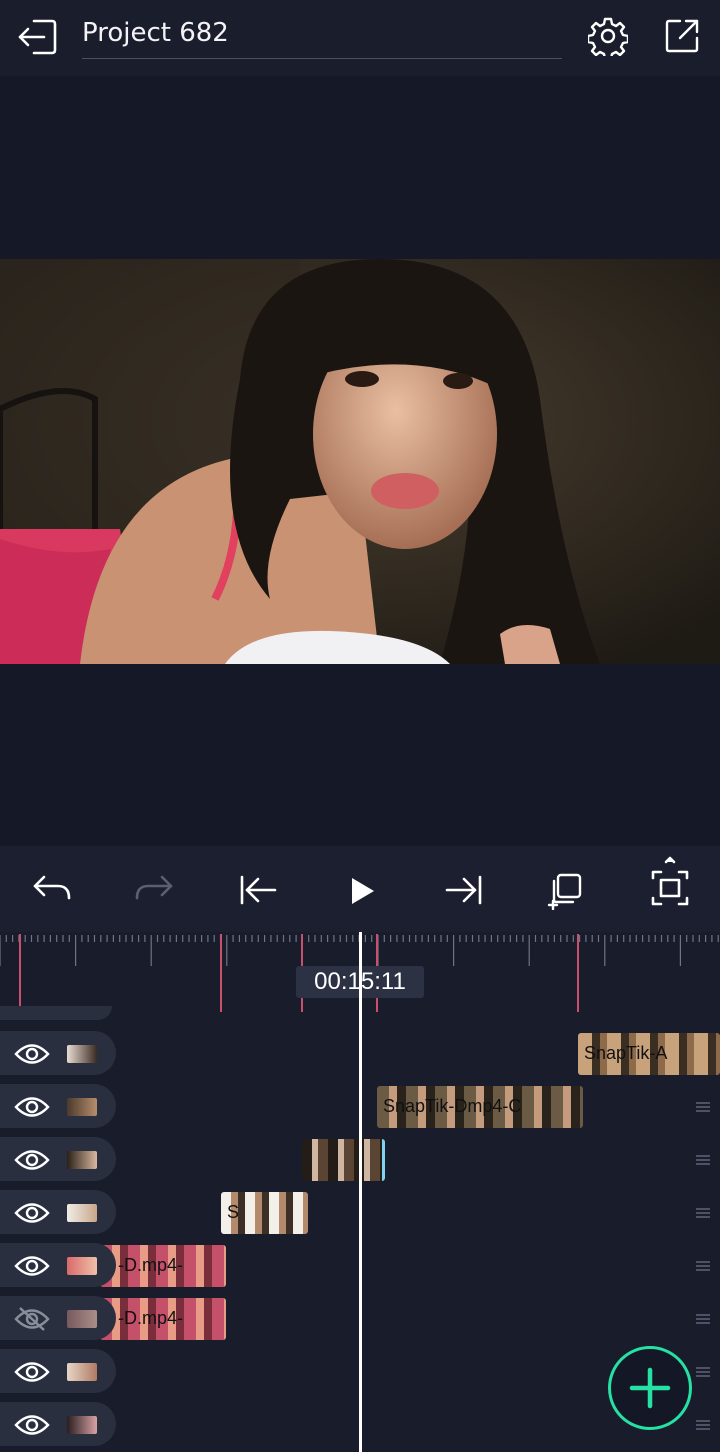 The height and width of the screenshot is (1452, 720). Describe the element at coordinates (32, 1321) in the screenshot. I see `eye-off-icon` at that location.